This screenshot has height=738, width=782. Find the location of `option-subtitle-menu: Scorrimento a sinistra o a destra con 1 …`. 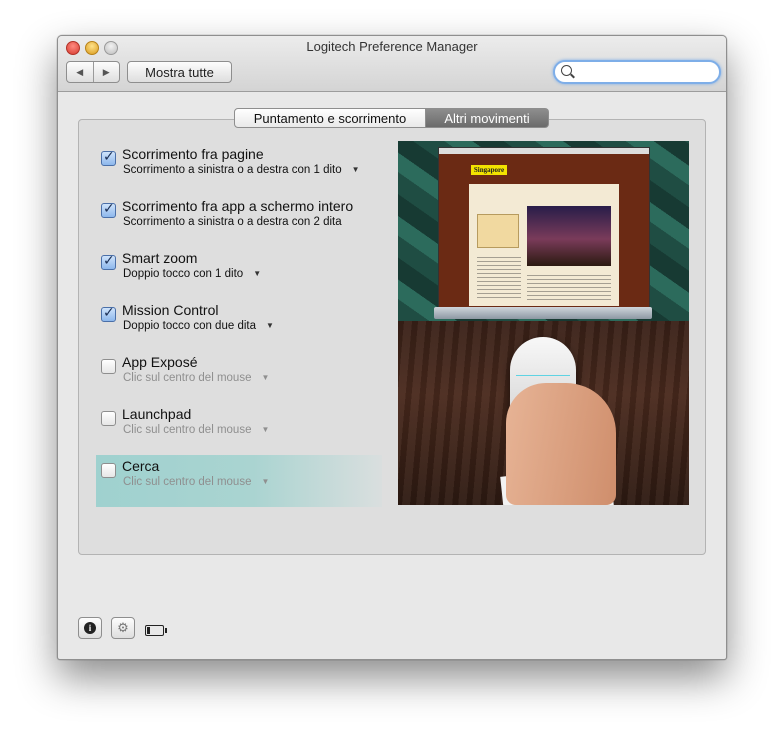

option-subtitle-menu: Scorrimento a sinistra o a destra con 1 … is located at coordinates (241, 170).